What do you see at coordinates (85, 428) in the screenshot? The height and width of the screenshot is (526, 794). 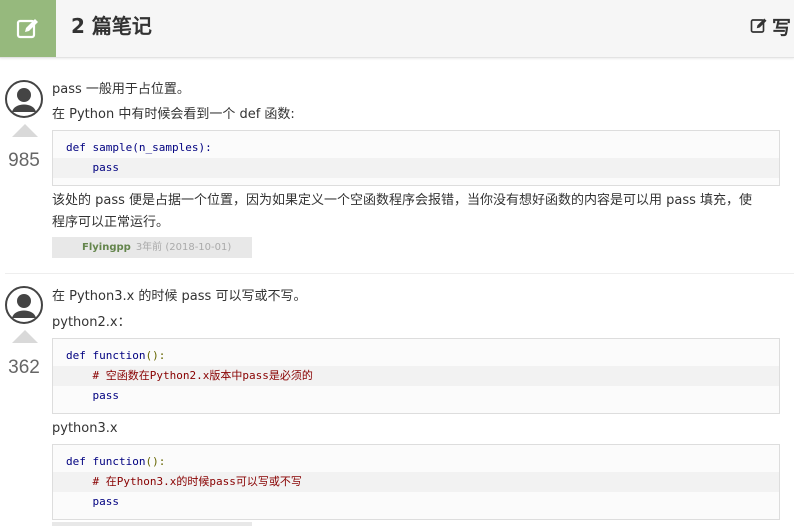 I see `note-text-line: python3.x` at bounding box center [85, 428].